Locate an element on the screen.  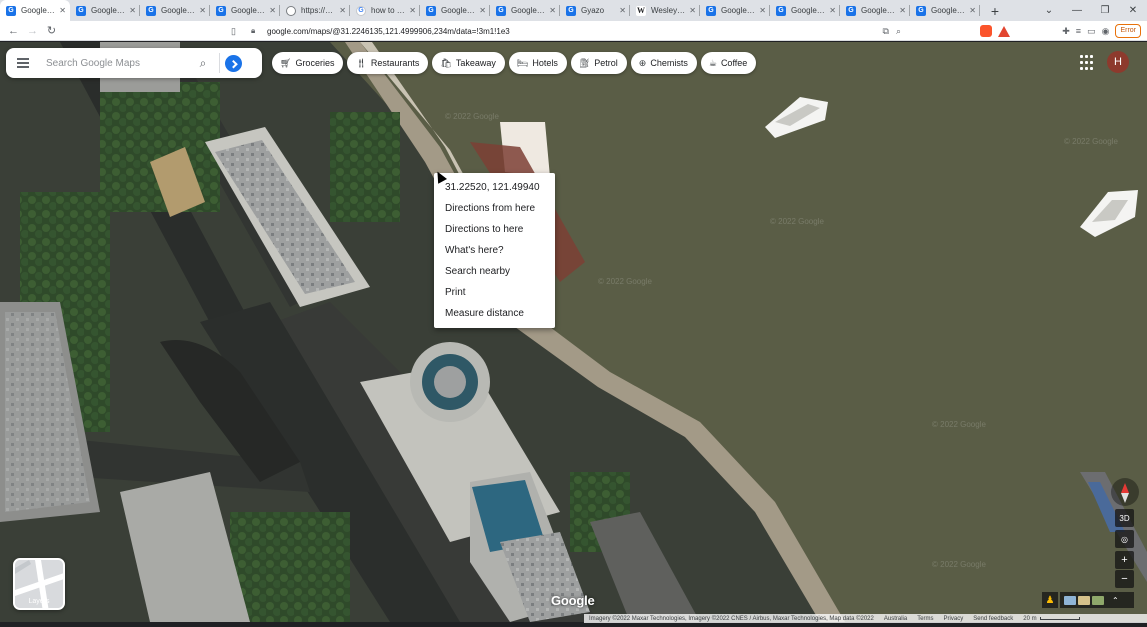
tab-title: Google Maps is located at coordinates (108, 10).